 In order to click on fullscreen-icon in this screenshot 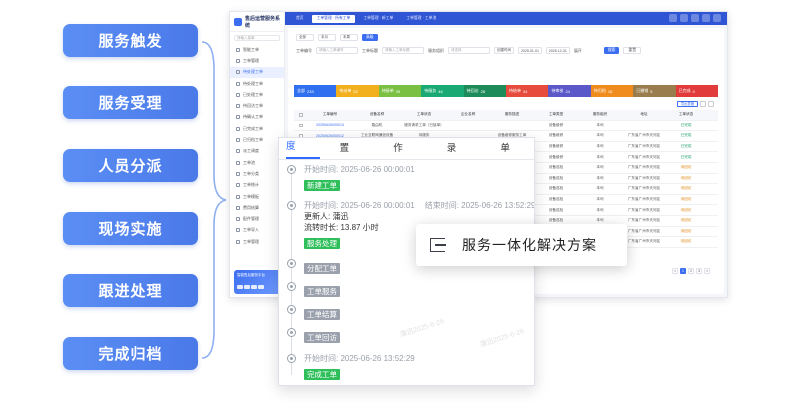, I will do `click(673, 18)`.